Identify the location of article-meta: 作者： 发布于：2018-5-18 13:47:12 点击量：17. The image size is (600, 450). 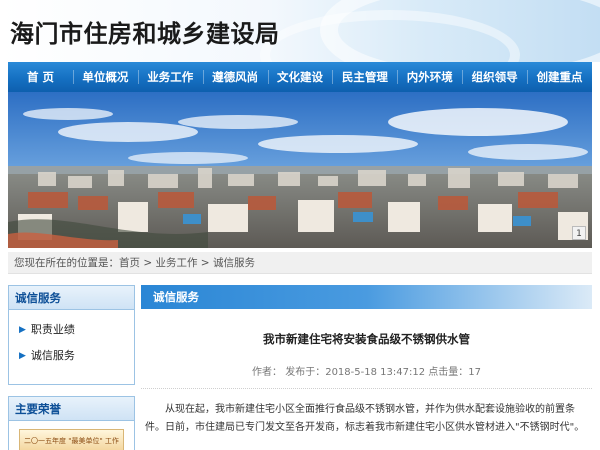
(366, 372).